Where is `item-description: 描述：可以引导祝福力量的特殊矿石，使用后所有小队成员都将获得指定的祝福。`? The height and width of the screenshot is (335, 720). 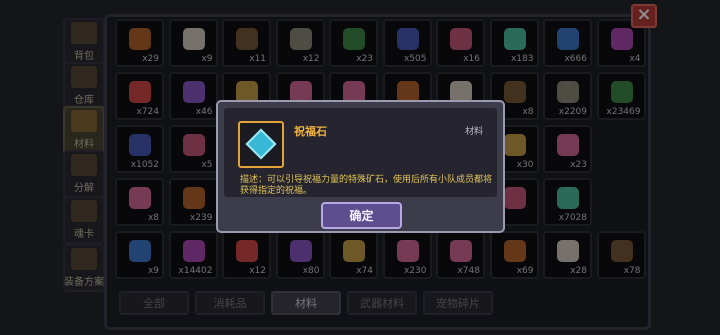 item-description: 描述：可以引导祝福力量的特殊矿石，使用后所有小队成员都将获得指定的祝福。 is located at coordinates (366, 185).